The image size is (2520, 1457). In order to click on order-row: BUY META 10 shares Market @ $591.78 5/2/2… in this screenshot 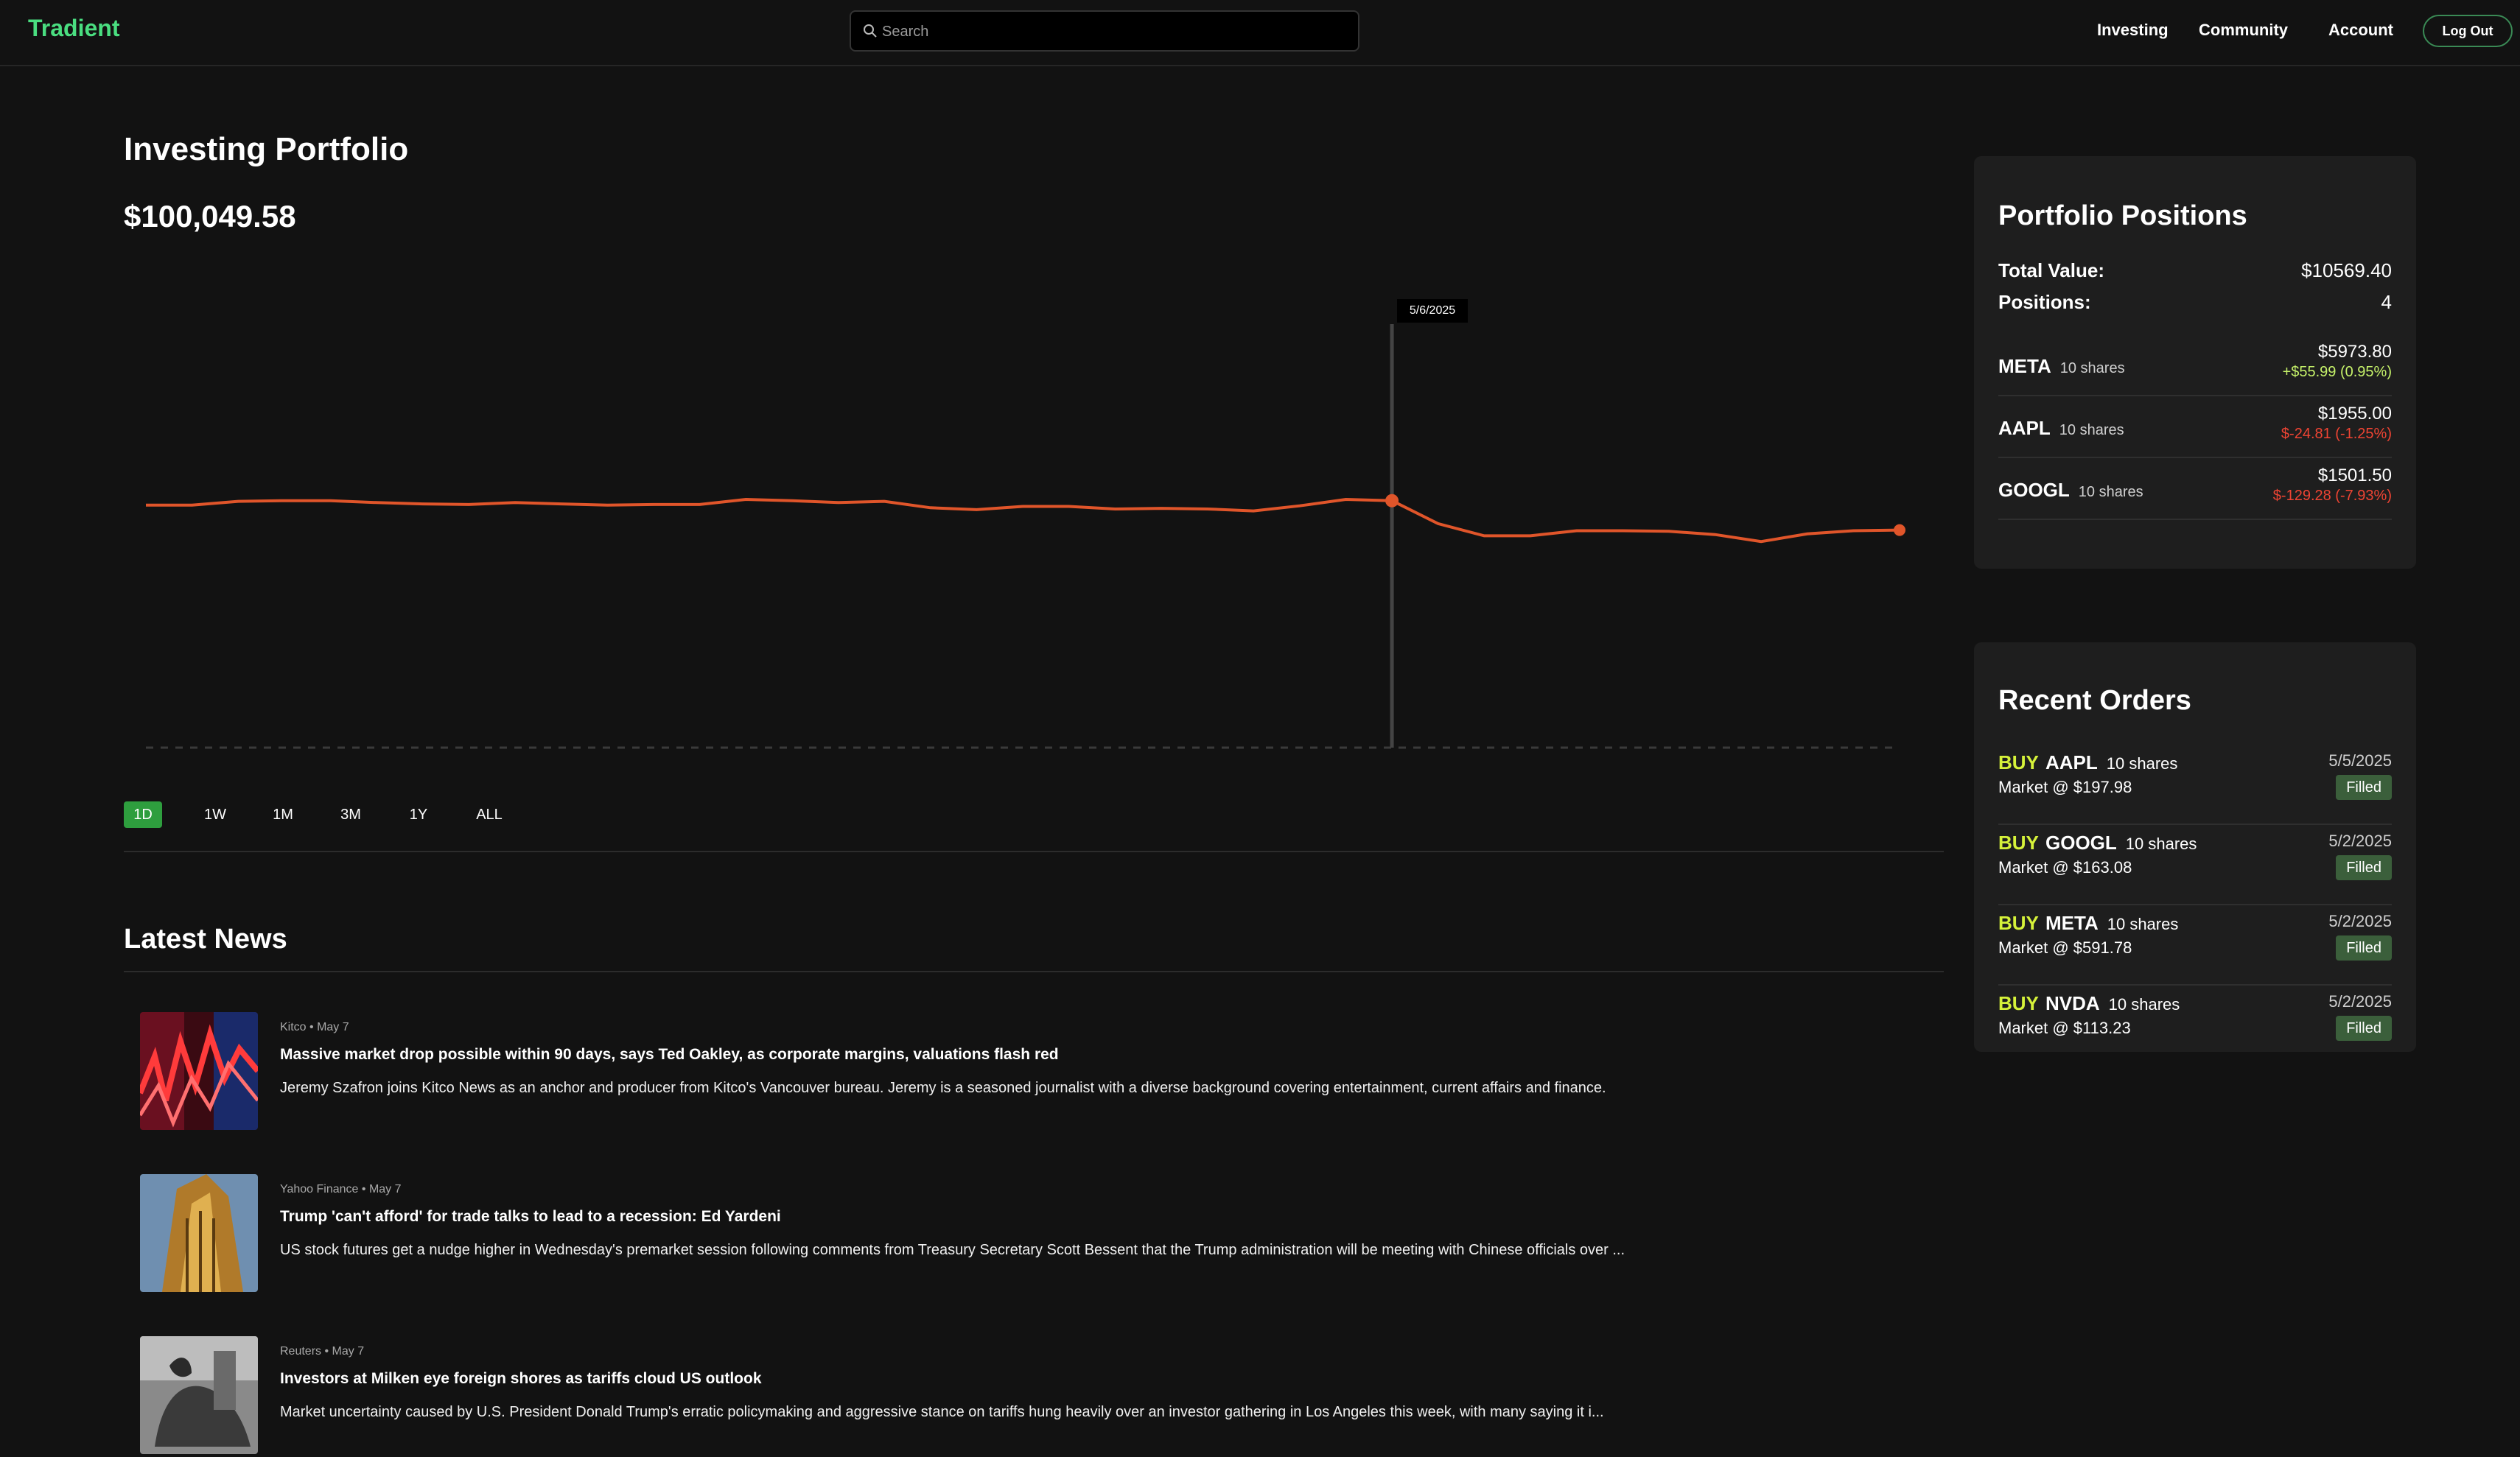, I will do `click(2195, 946)`.